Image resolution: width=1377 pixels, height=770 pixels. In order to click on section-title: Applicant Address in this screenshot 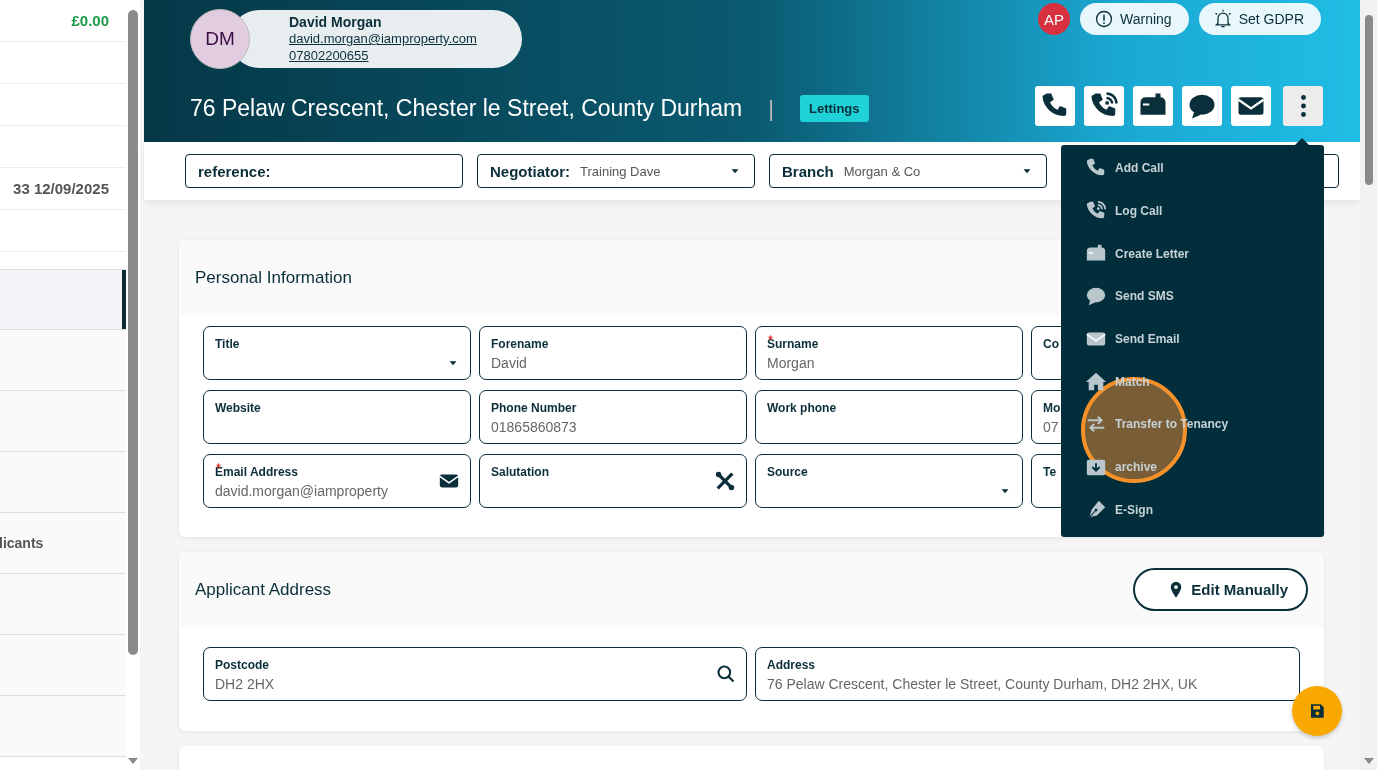, I will do `click(263, 589)`.